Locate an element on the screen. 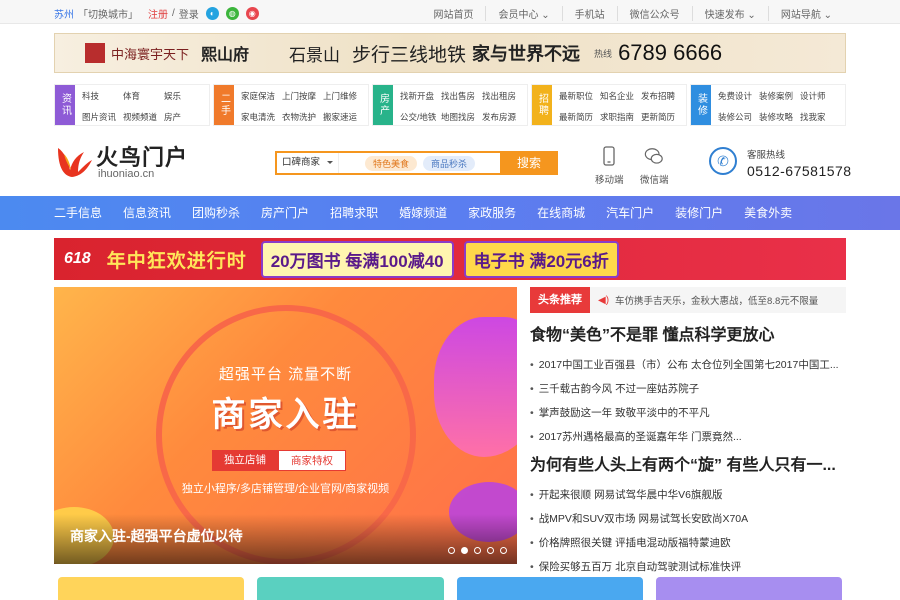  category-link: 科技 is located at coordinates (102, 97).